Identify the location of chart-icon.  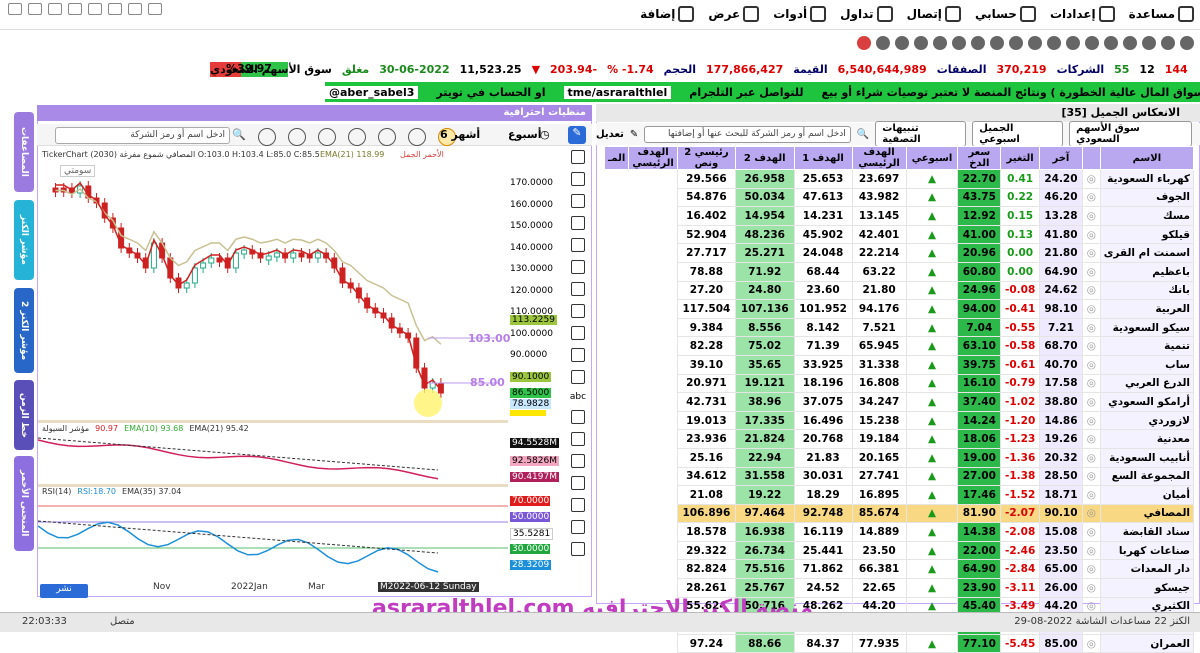
(940, 43).